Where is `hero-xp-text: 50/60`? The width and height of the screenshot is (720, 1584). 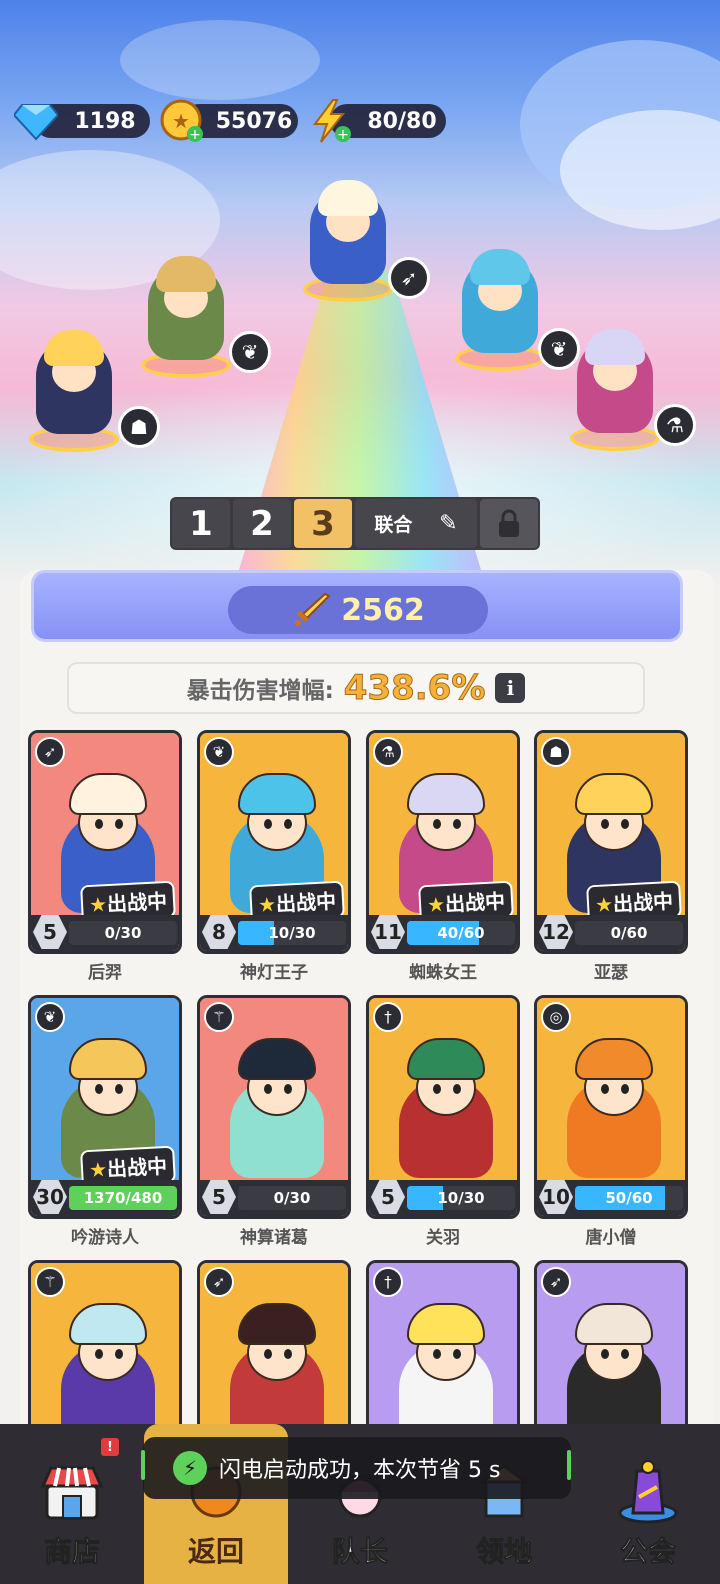
hero-xp-text: 50/60 is located at coordinates (629, 1198).